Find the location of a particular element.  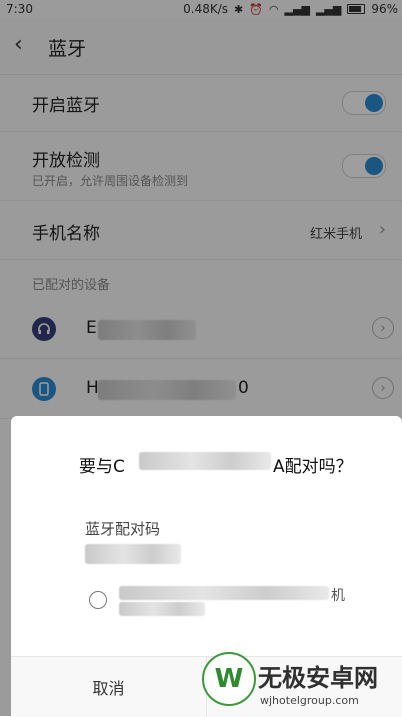

allow-contacts-radio is located at coordinates (98, 600).